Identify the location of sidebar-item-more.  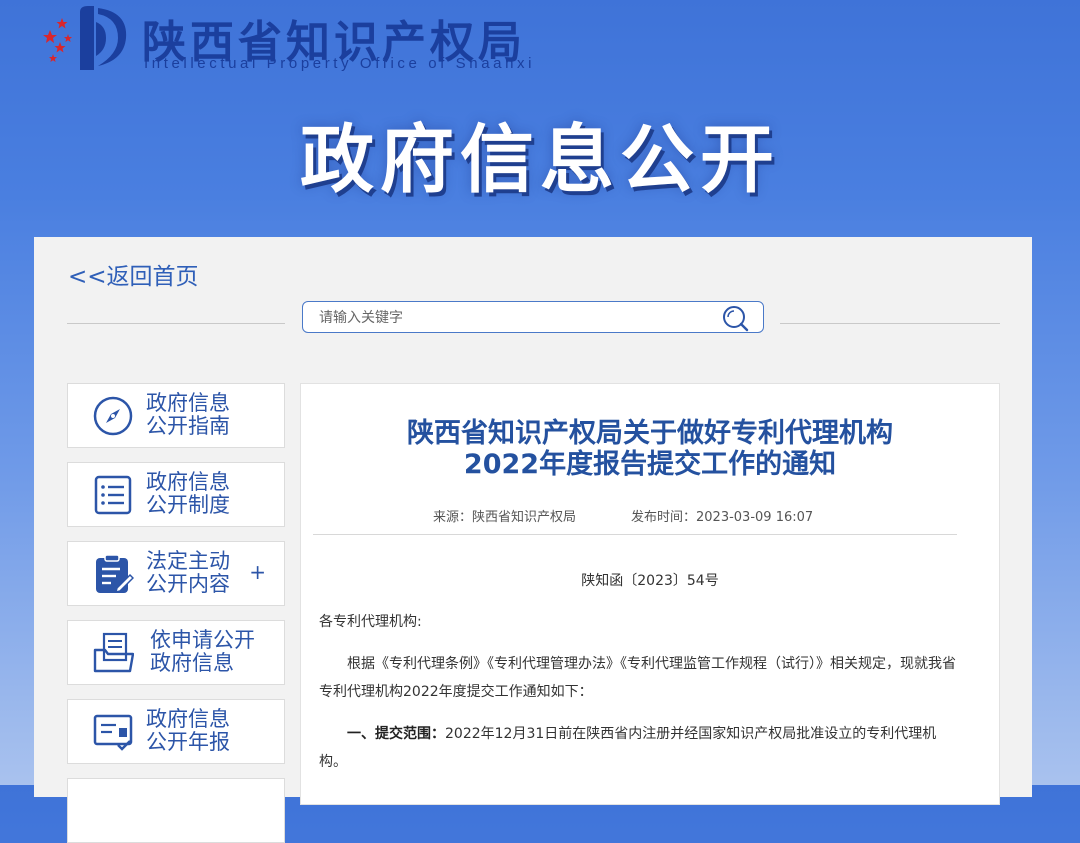
(176, 810).